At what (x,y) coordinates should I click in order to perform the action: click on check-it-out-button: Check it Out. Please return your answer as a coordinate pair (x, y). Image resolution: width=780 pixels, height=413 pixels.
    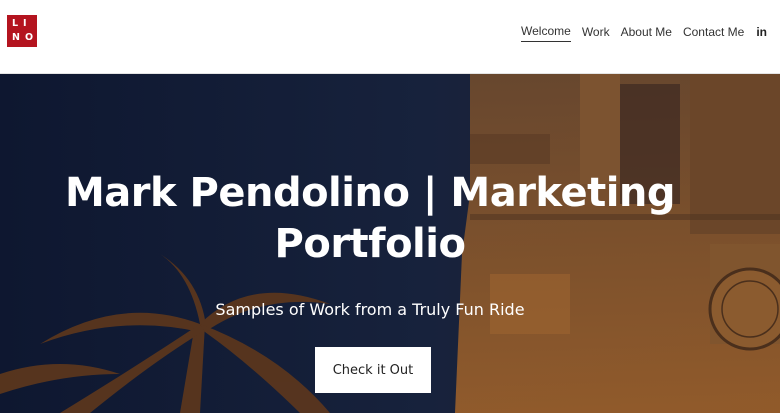
    Looking at the image, I should click on (373, 370).